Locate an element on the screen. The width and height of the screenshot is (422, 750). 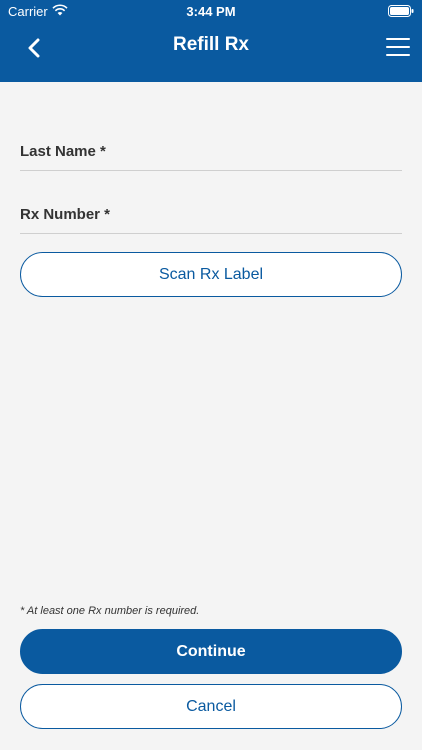
menu-button is located at coordinates (399, 47).